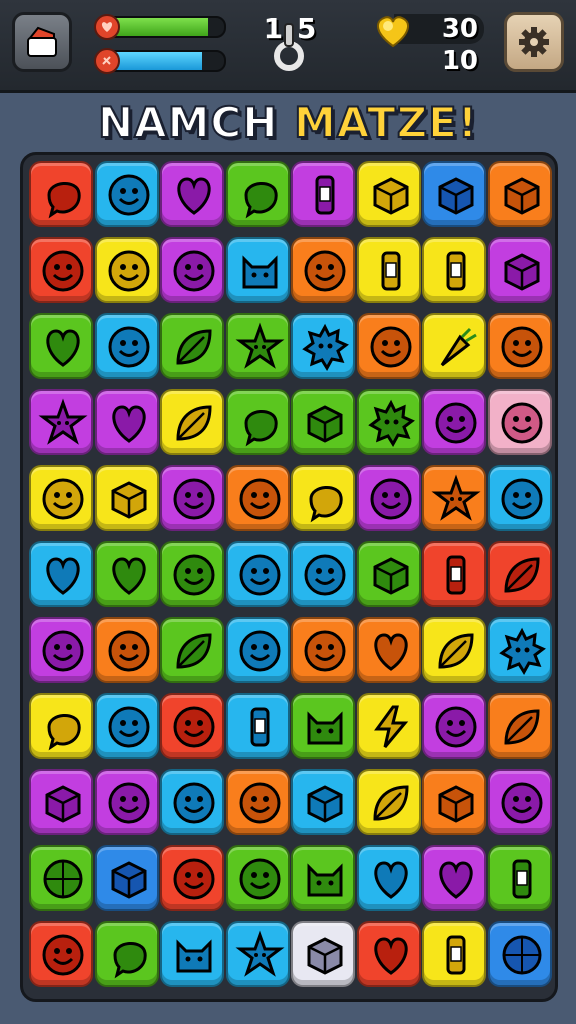 This screenshot has width=576, height=1024. What do you see at coordinates (388, 726) in the screenshot?
I see `bolt-tile` at bounding box center [388, 726].